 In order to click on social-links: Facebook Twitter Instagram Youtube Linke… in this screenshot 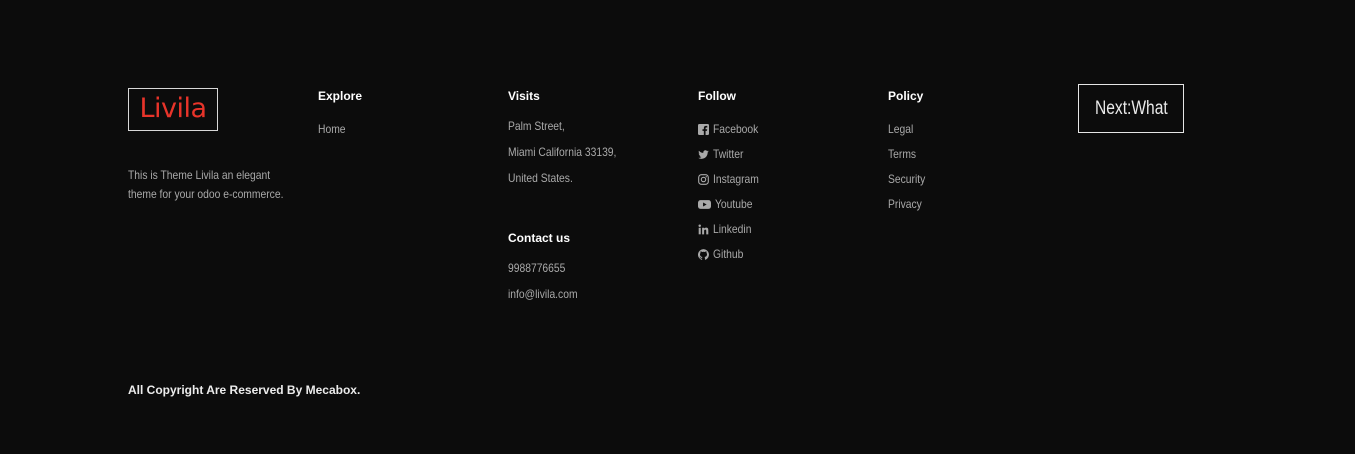, I will do `click(783, 192)`.